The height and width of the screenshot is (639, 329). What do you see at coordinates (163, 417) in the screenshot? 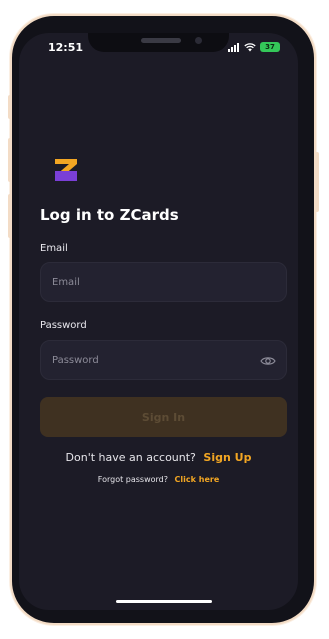
I see `sign-in-button: Sign In` at bounding box center [163, 417].